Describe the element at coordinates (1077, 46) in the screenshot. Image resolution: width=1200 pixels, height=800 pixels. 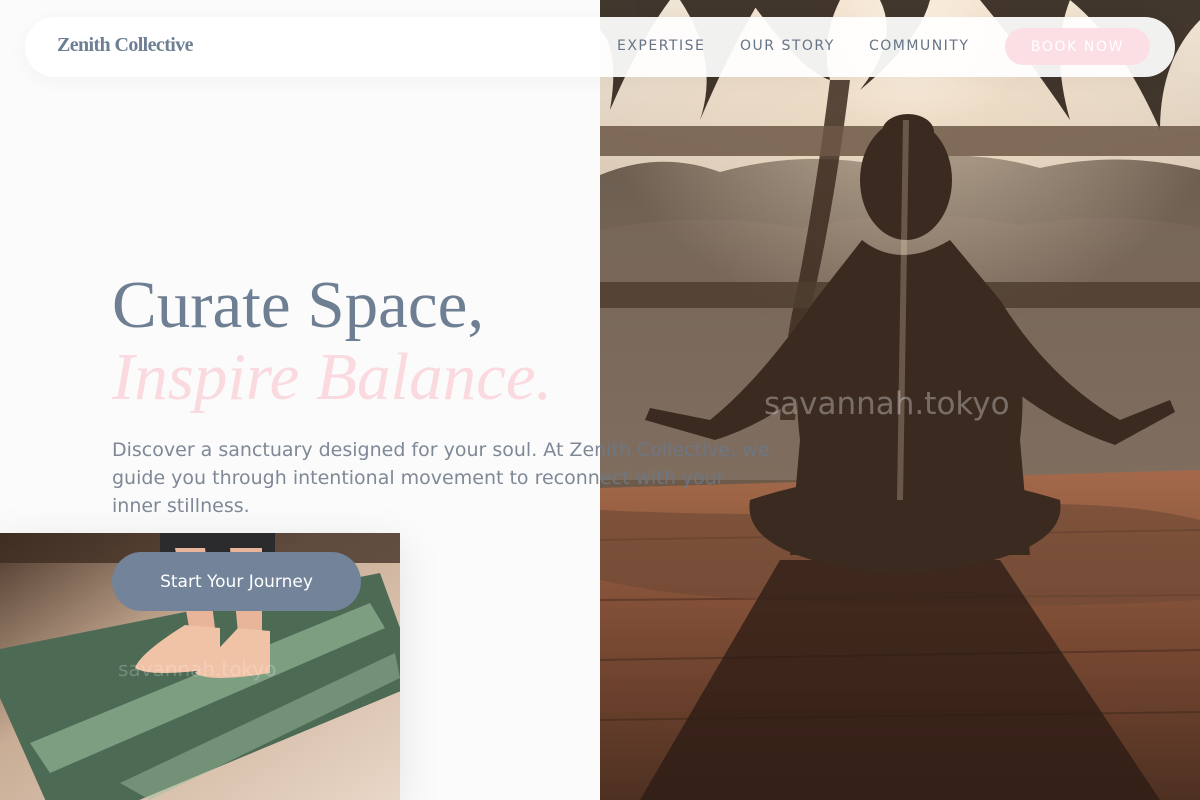
I see `book-now-button: BOOK NOW` at that location.